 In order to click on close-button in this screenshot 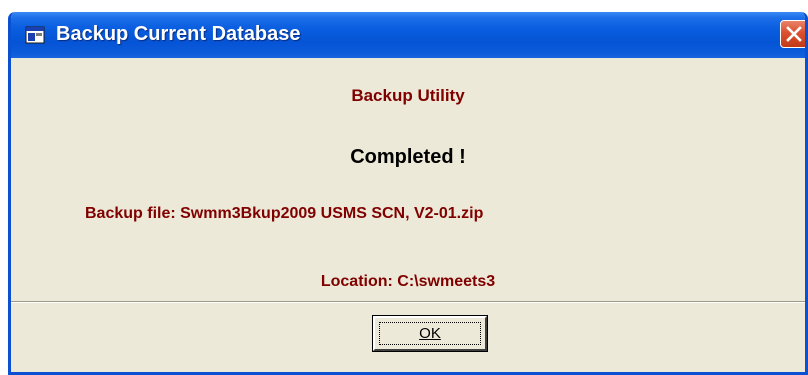, I will do `click(792, 34)`.